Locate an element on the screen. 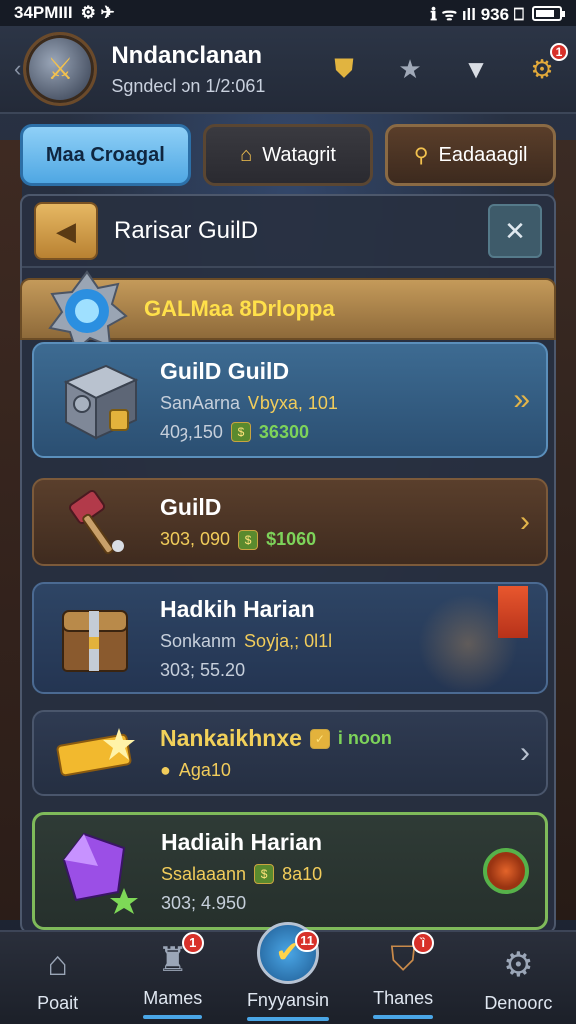 This screenshot has height=1024, width=576. item-stat: 303, 090 is located at coordinates (195, 539).